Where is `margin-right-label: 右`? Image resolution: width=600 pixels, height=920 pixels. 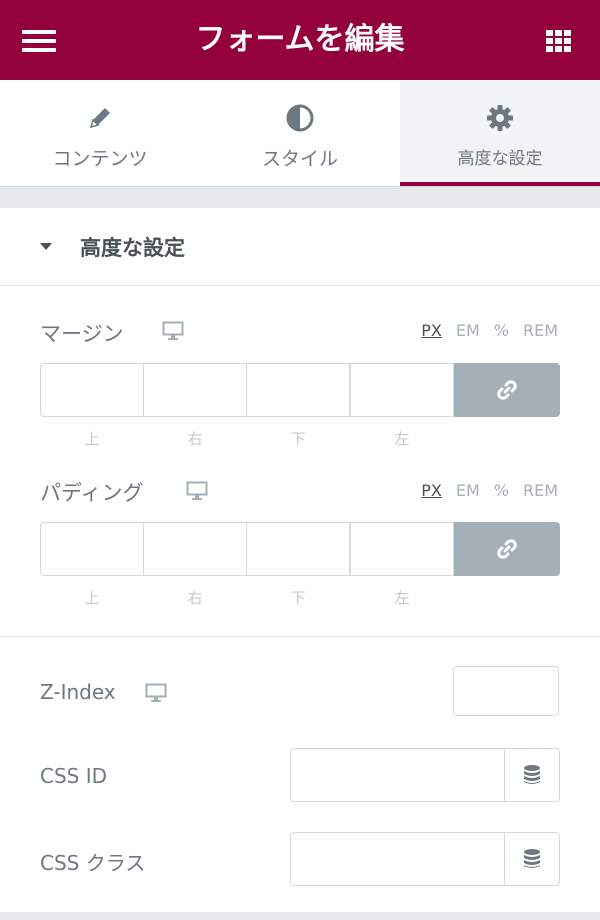 margin-right-label: 右 is located at coordinates (195, 439).